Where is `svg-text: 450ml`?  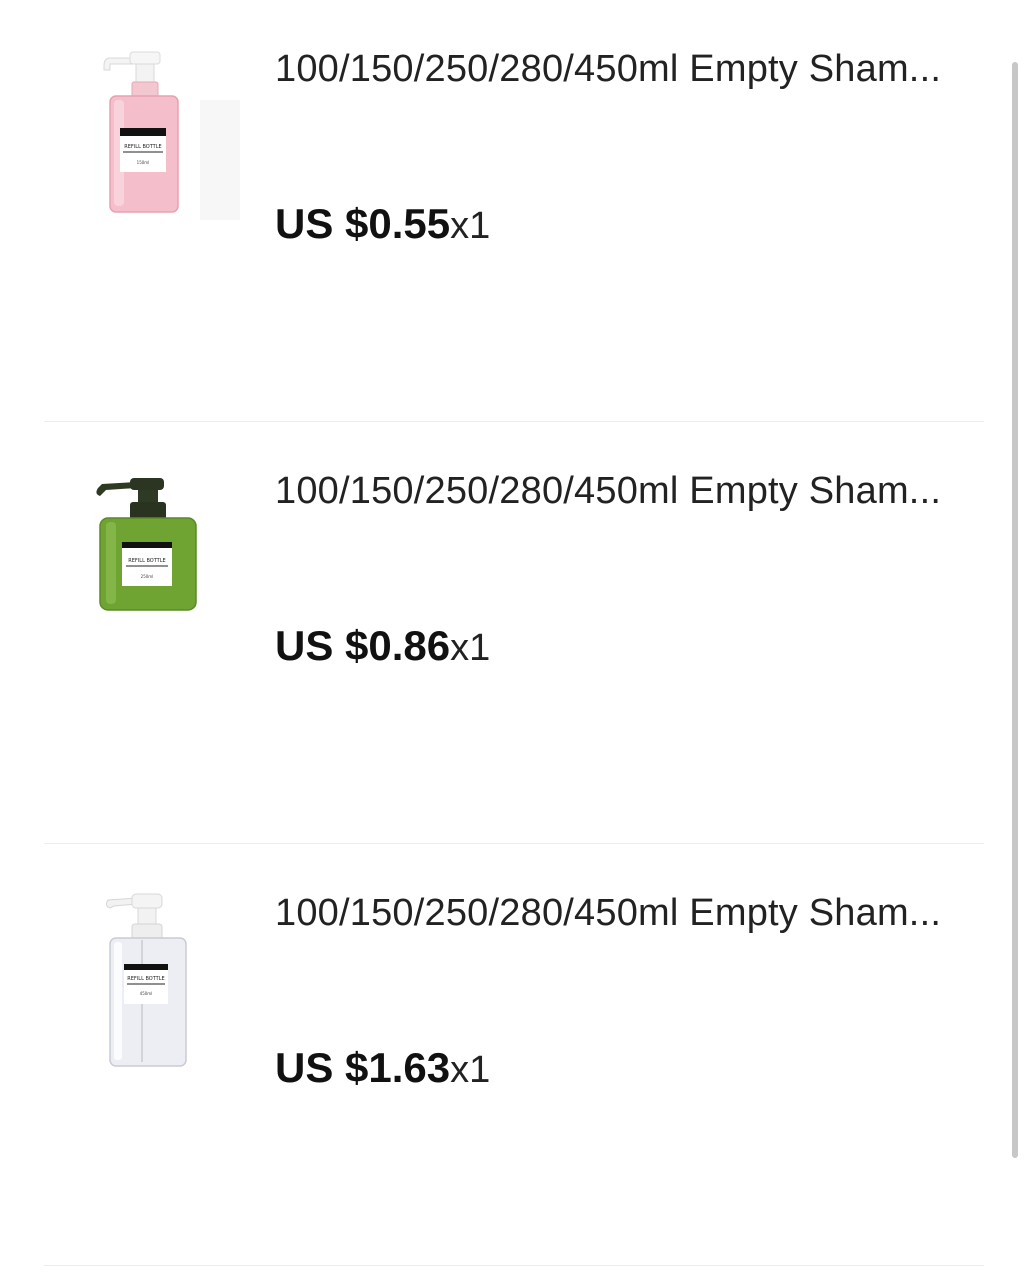 svg-text: 450ml is located at coordinates (146, 993).